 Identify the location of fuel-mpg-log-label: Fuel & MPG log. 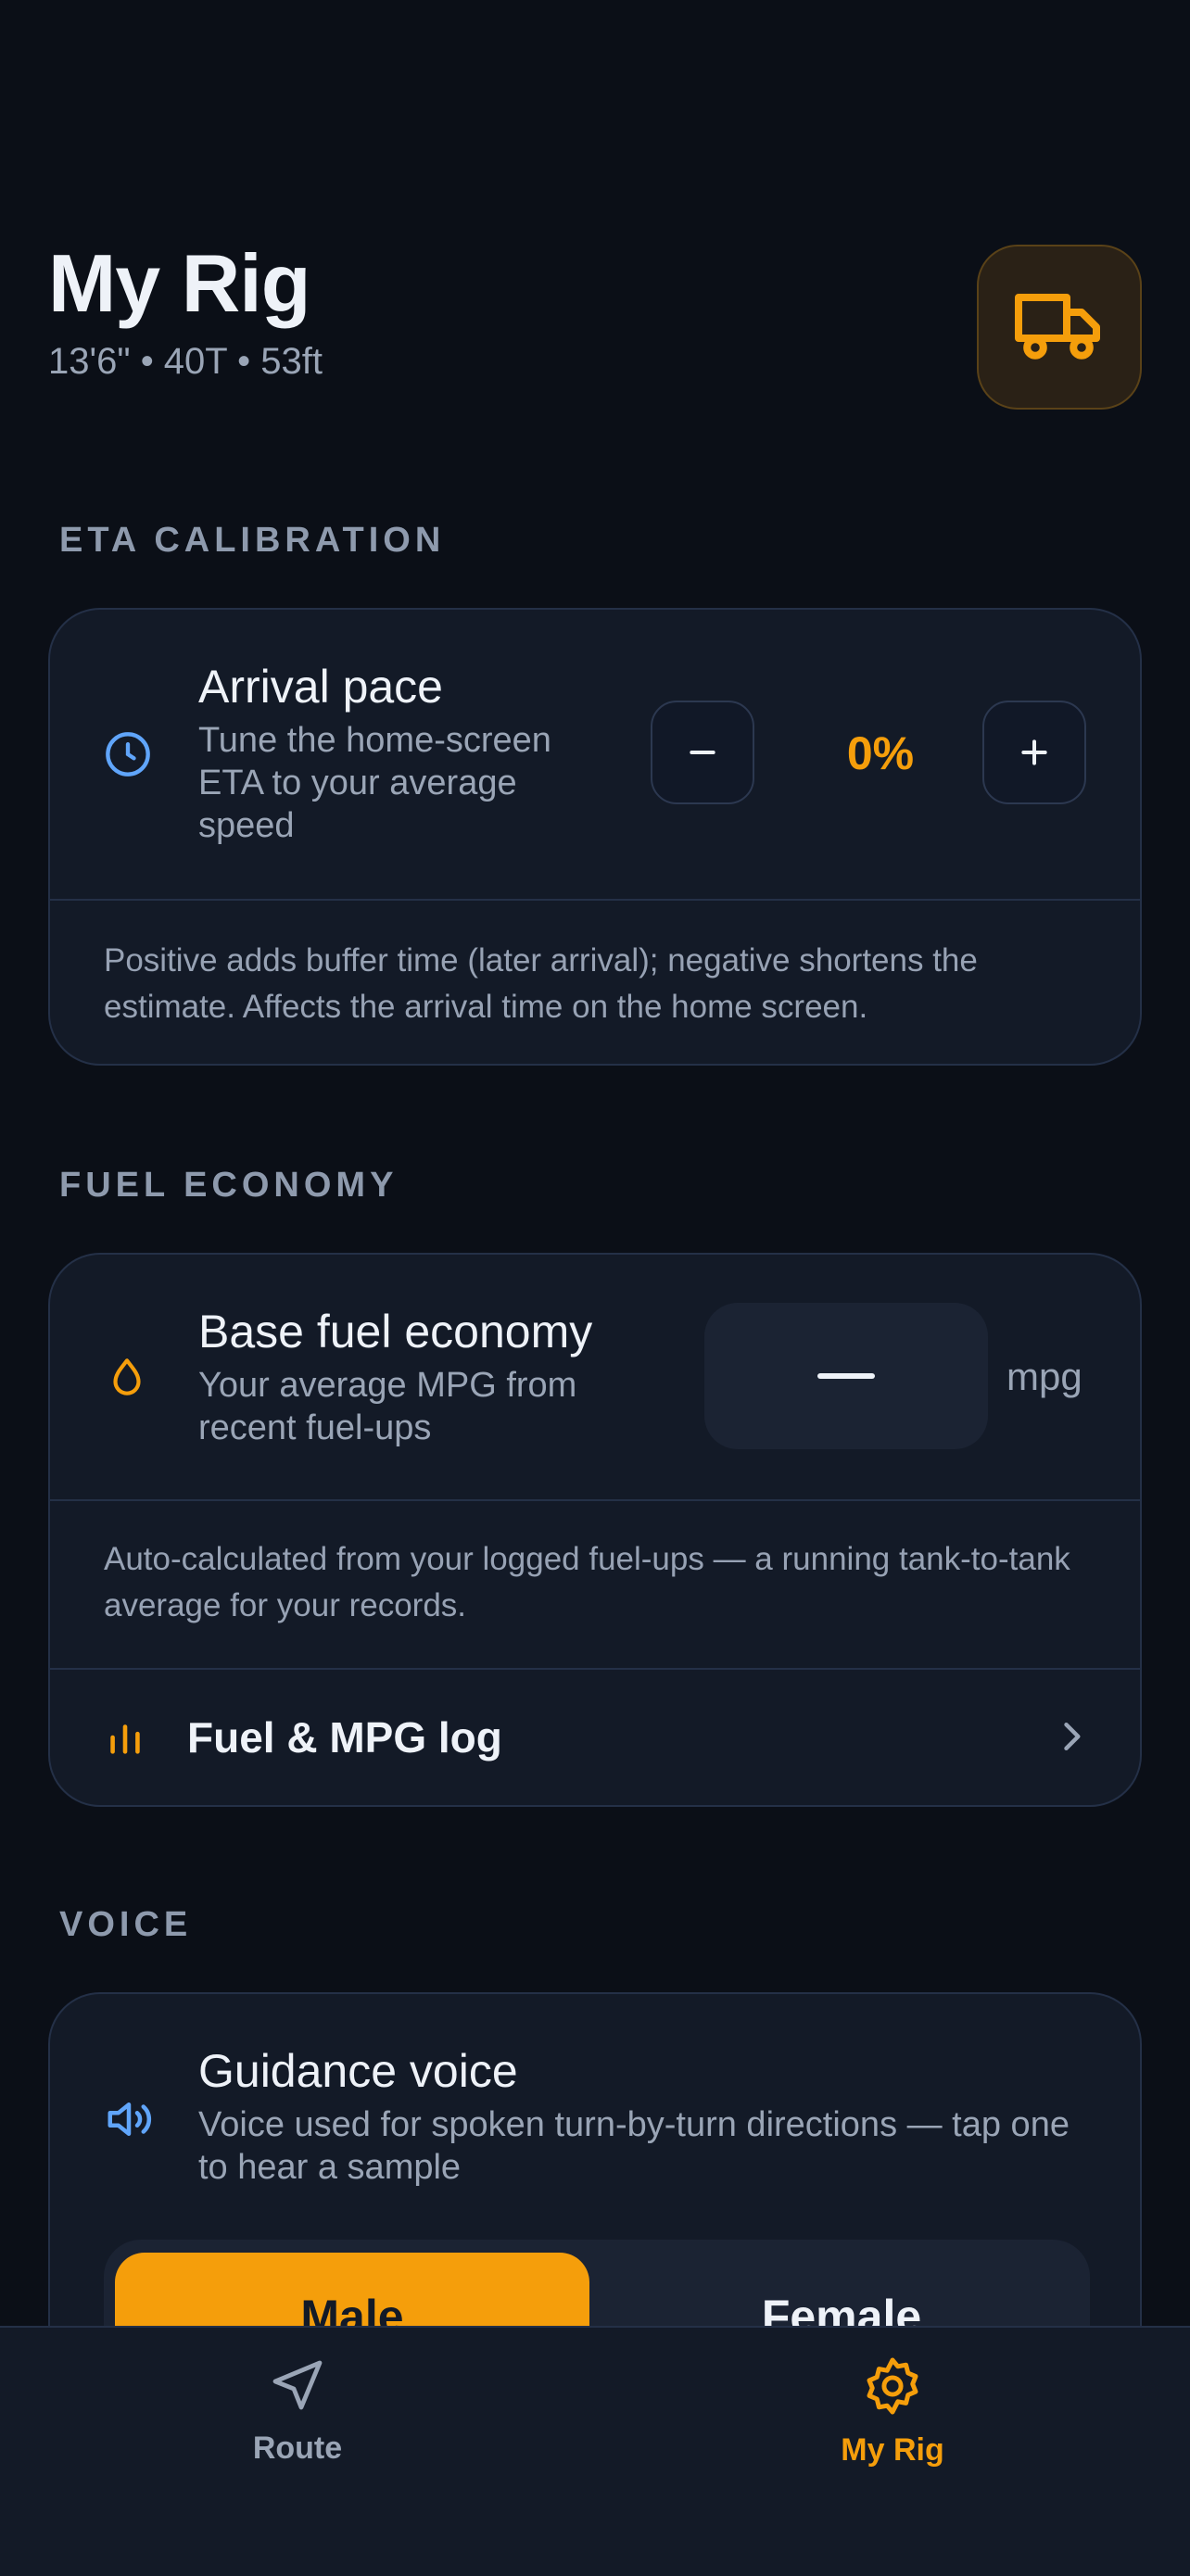
(344, 1737).